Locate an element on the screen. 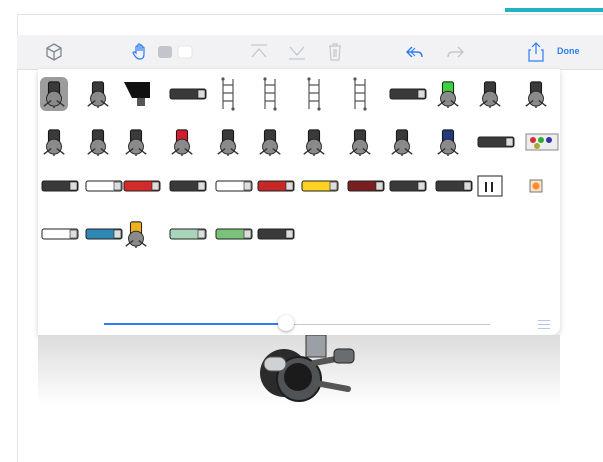 The height and width of the screenshot is (462, 603). toolbar: Done is located at coordinates (310, 52).